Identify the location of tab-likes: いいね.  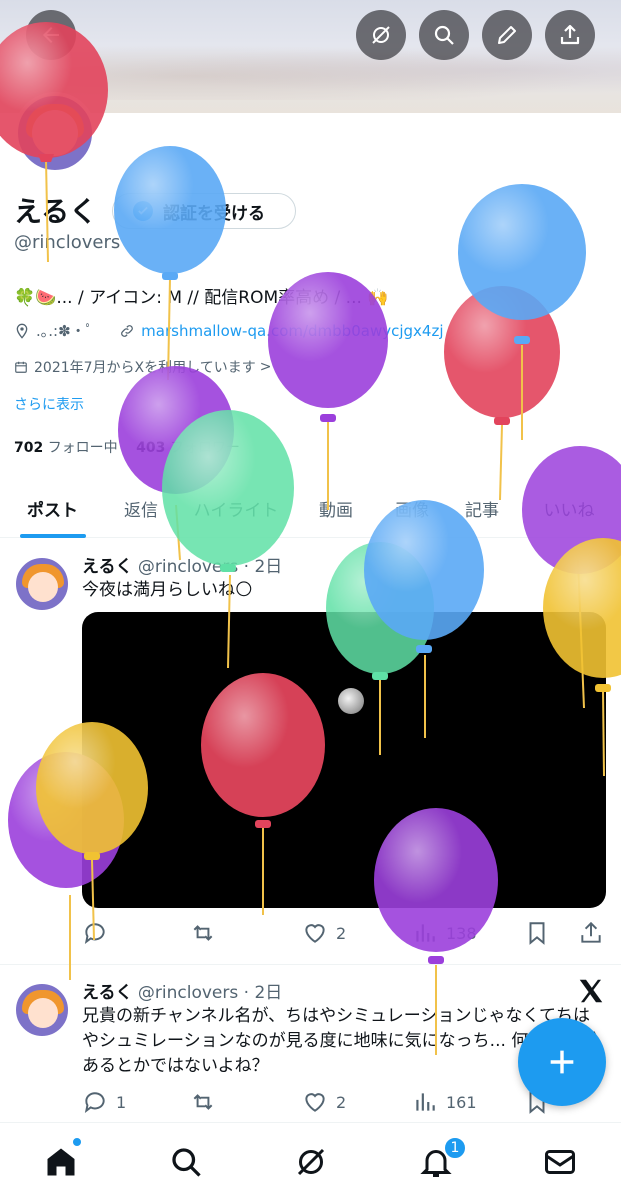
(569, 508).